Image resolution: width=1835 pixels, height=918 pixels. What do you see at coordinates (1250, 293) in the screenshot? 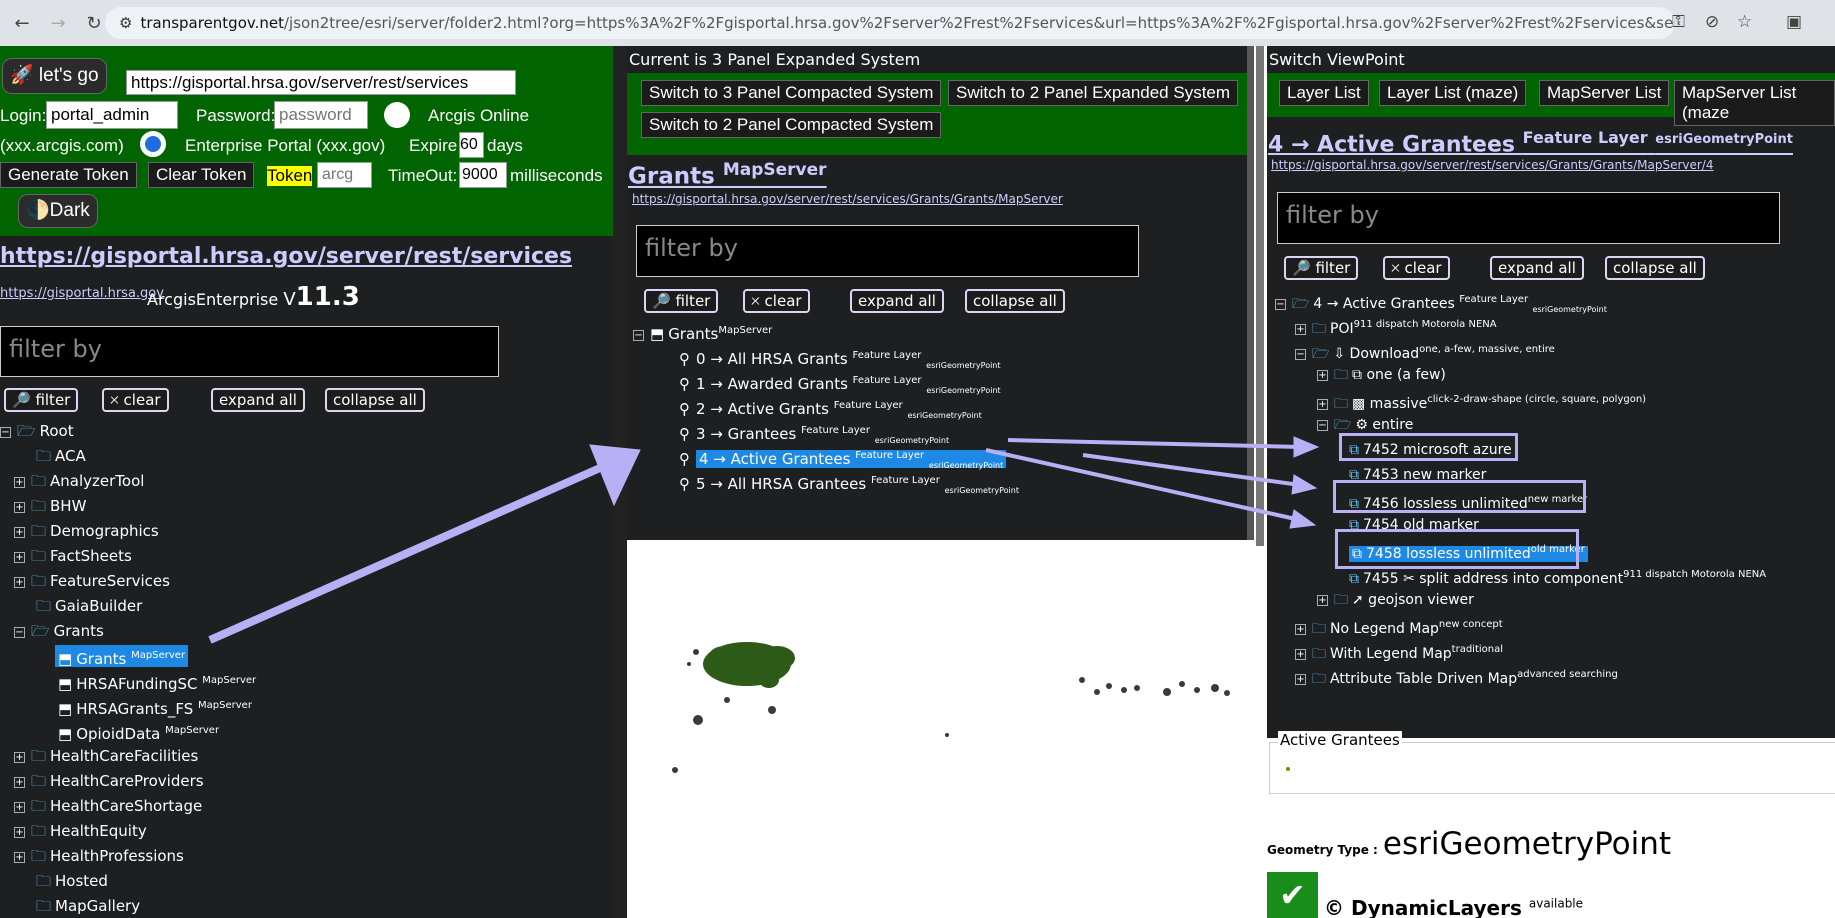
I see `middle-scrollbar` at bounding box center [1250, 293].